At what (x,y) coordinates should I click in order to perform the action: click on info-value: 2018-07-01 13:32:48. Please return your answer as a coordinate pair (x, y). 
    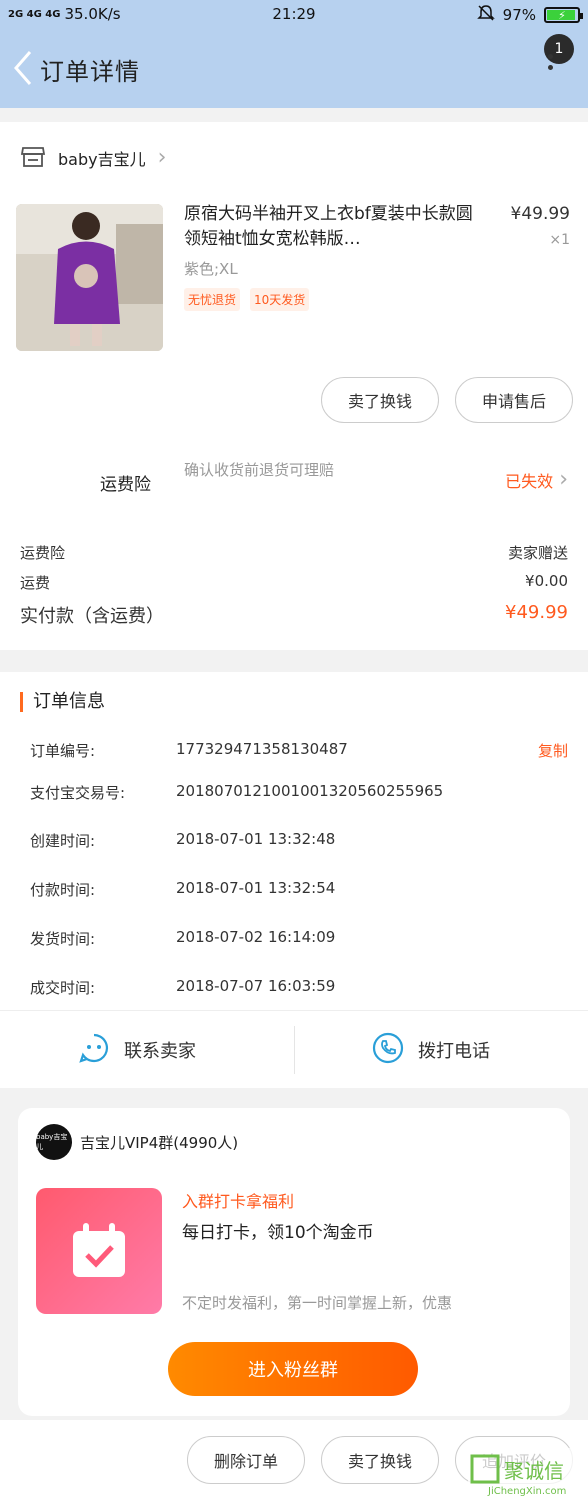
    Looking at the image, I should click on (256, 839).